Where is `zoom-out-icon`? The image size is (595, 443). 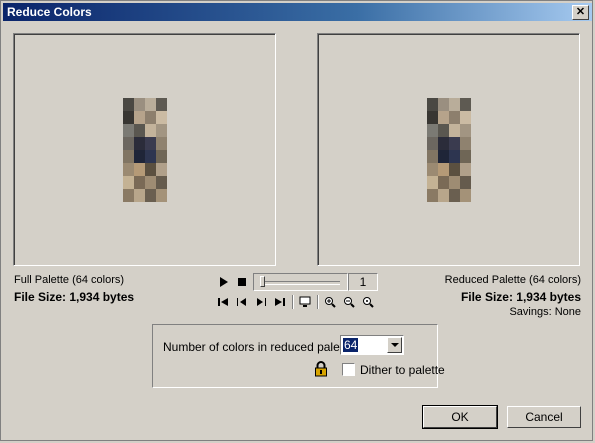
zoom-out-icon is located at coordinates (349, 302).